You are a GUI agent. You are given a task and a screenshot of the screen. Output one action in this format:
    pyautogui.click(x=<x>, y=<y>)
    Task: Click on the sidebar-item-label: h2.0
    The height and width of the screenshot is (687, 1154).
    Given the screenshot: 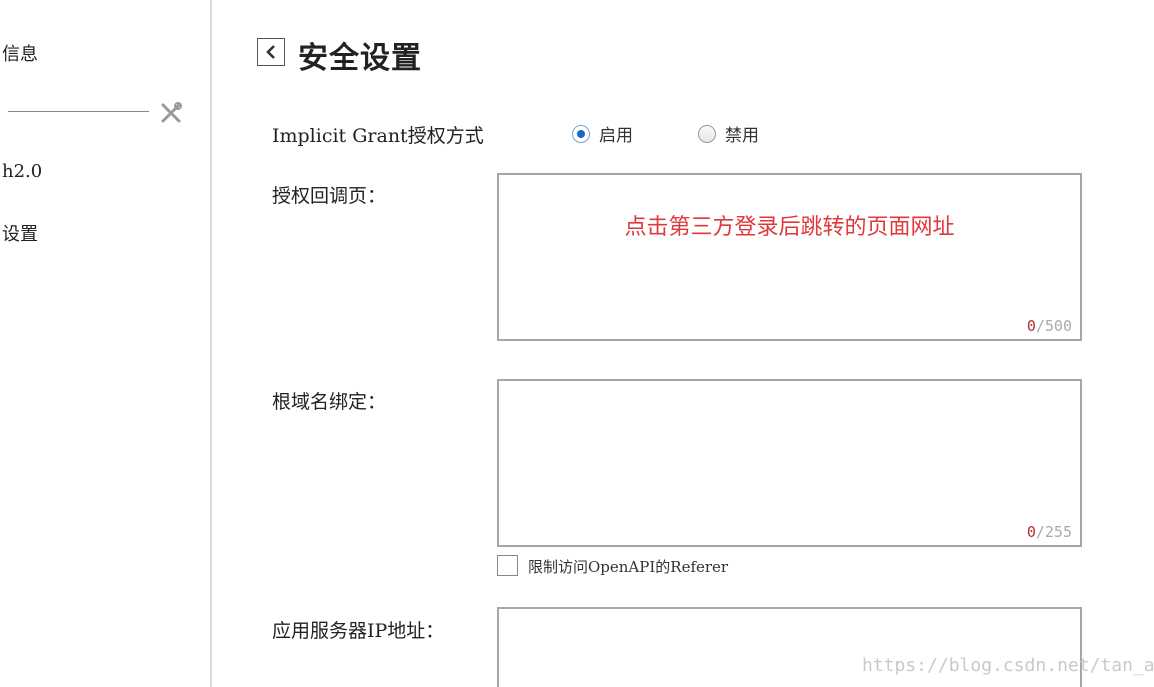 What is the action you would take?
    pyautogui.click(x=22, y=171)
    